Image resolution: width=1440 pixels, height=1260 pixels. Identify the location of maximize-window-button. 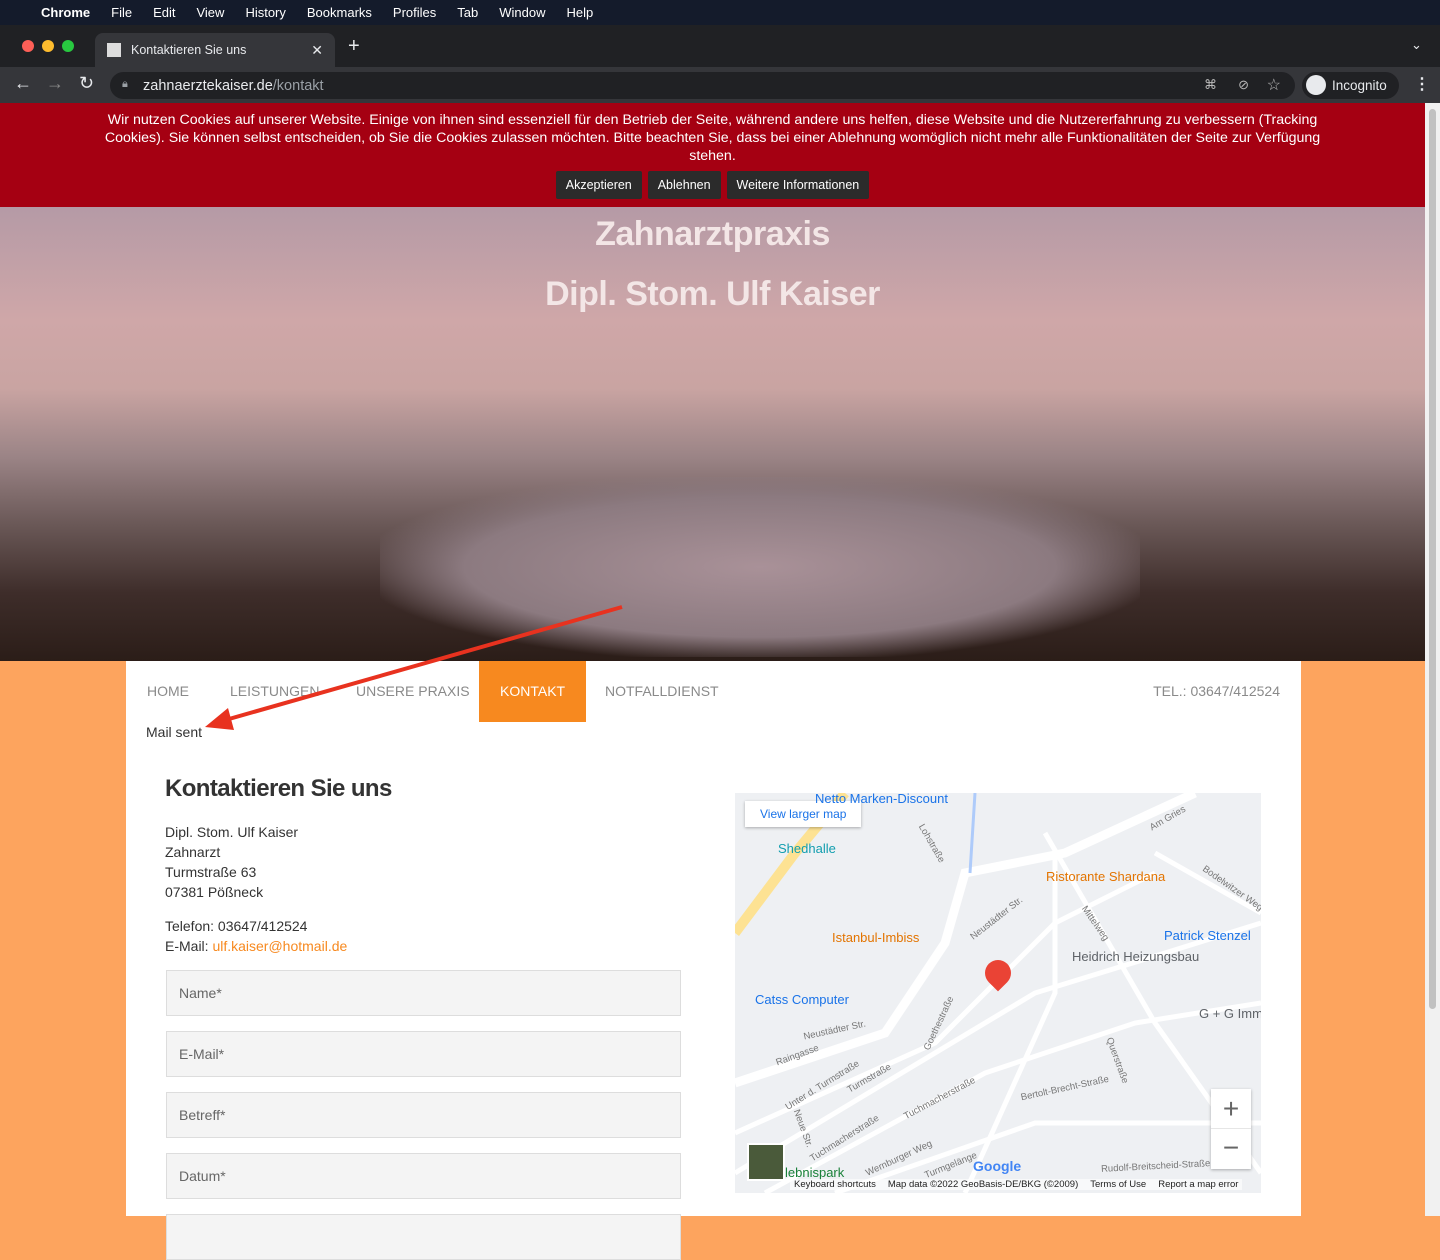
(68, 46).